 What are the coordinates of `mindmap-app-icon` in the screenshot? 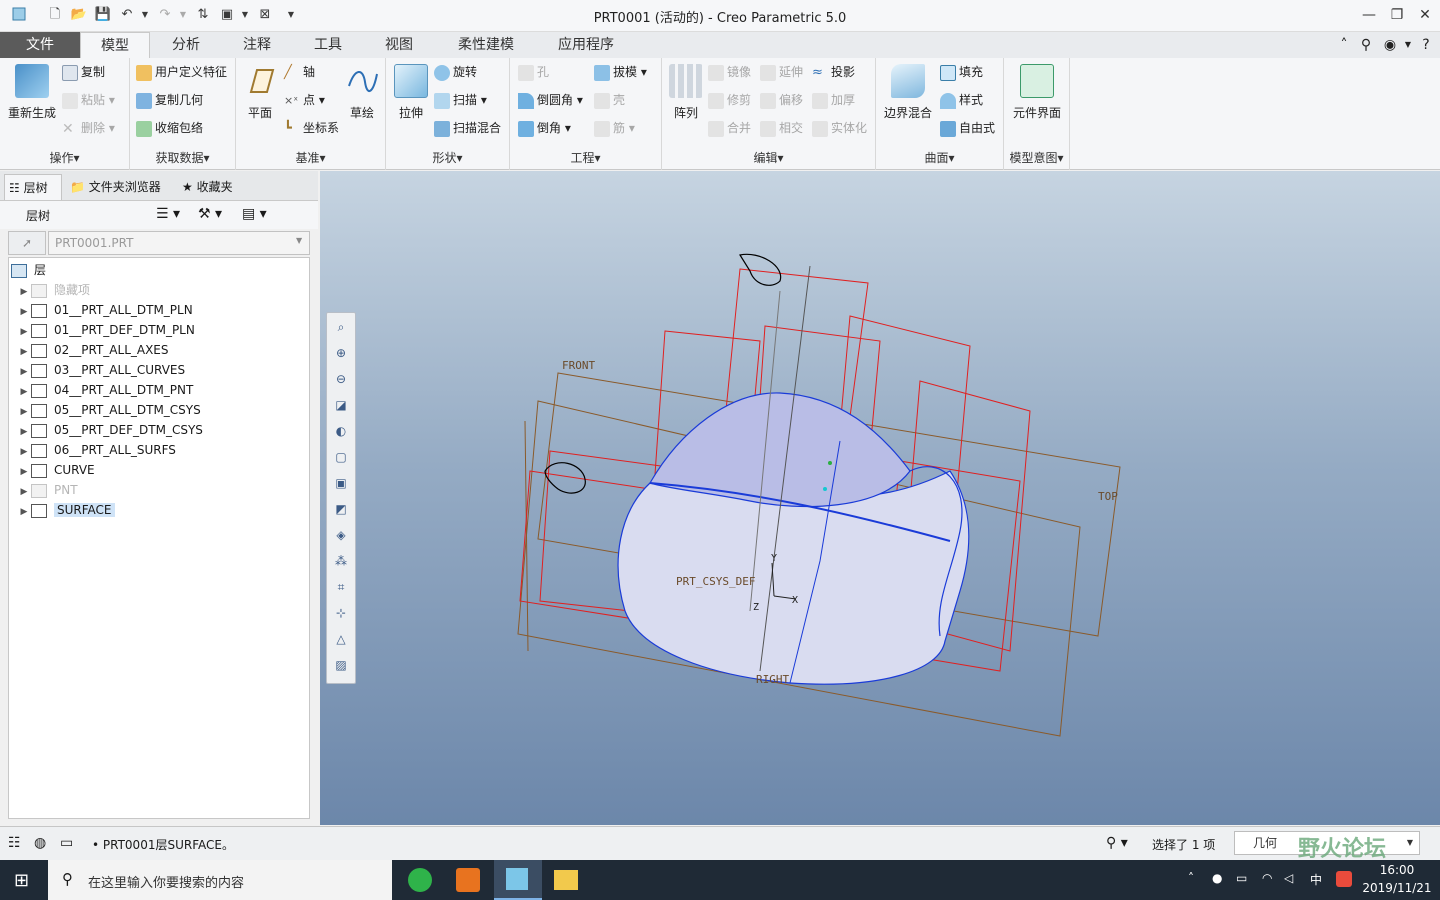 It's located at (468, 880).